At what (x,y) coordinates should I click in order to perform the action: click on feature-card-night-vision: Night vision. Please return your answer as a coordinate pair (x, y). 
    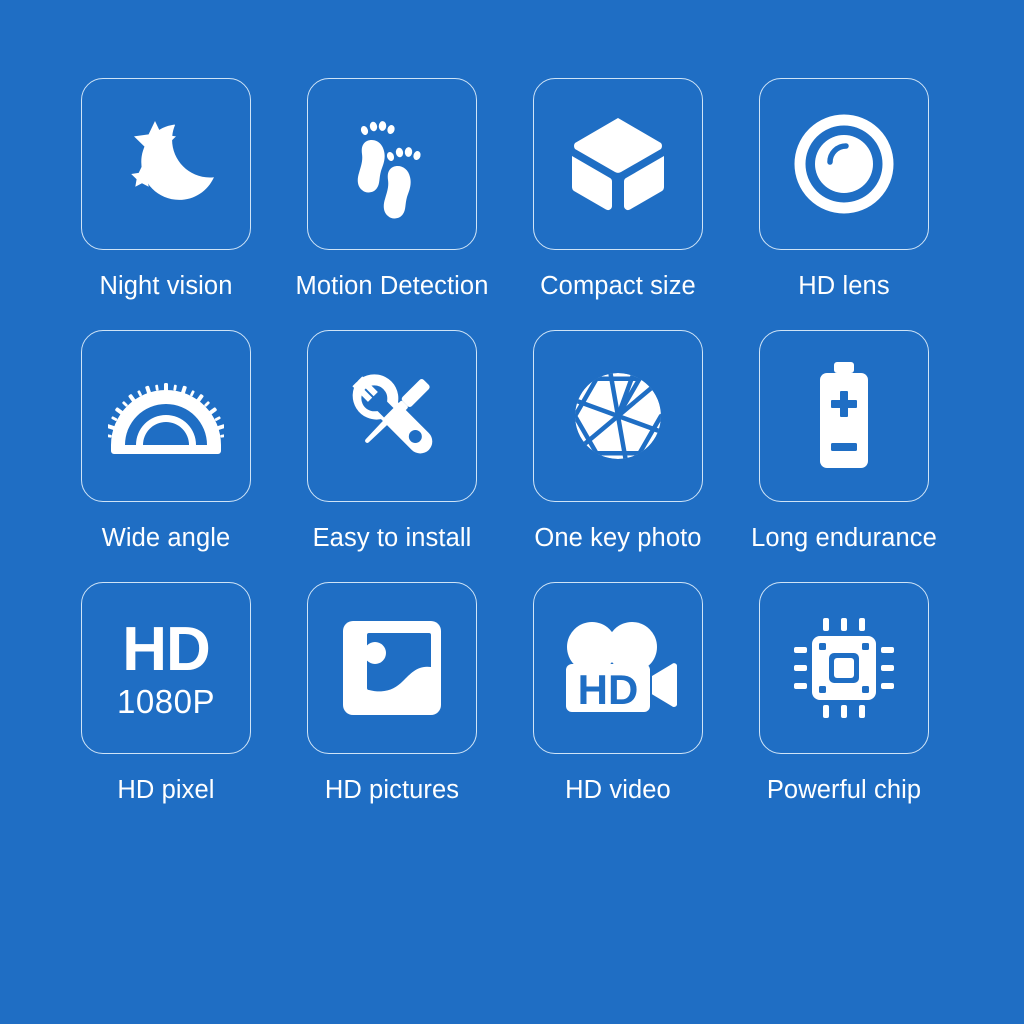
    Looking at the image, I should click on (166, 189).